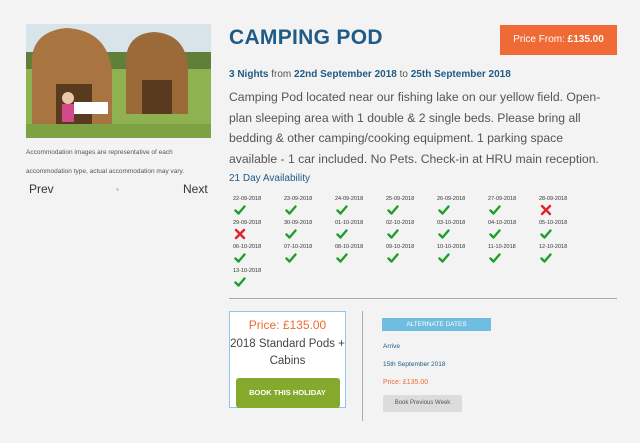 Image resolution: width=640 pixels, height=443 pixels. What do you see at coordinates (195, 189) in the screenshot?
I see `next-button: Next` at bounding box center [195, 189].